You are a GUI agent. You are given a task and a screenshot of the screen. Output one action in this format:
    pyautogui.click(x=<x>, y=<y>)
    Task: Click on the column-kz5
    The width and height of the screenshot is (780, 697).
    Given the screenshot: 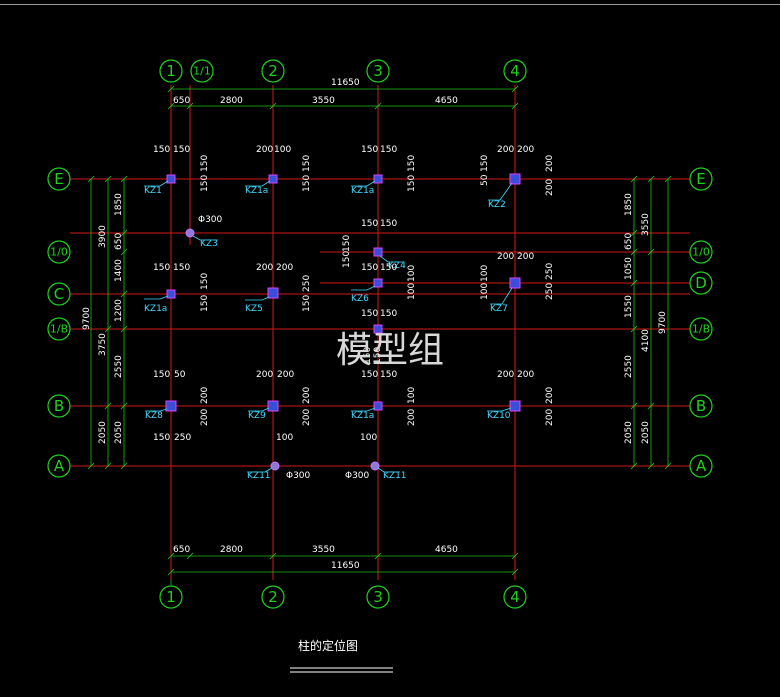 What is the action you would take?
    pyautogui.click(x=273, y=293)
    